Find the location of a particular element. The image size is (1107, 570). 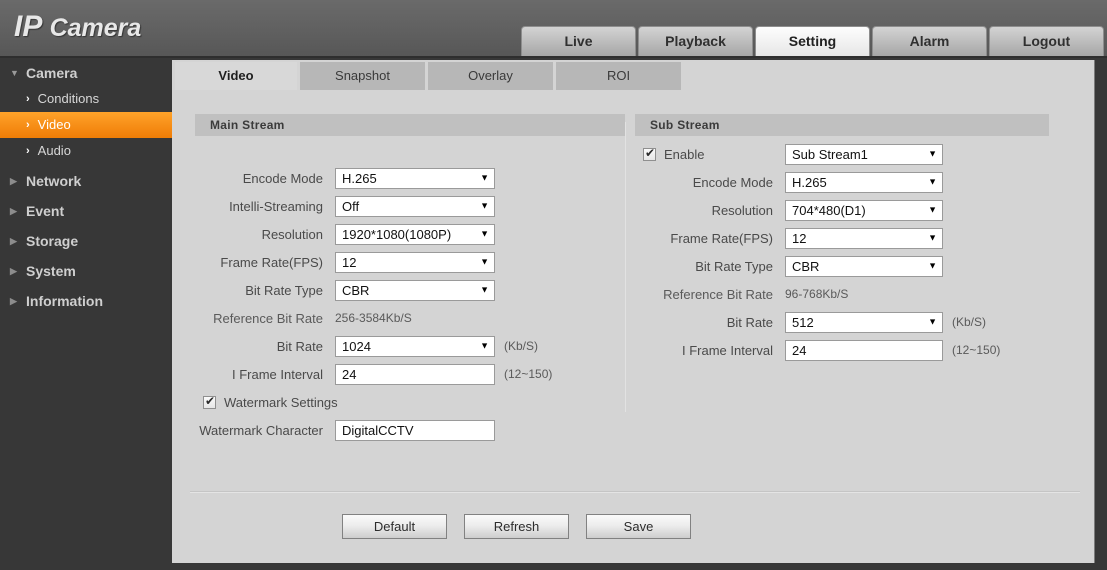

sidebar-item-audio: › Audio is located at coordinates (86, 151).